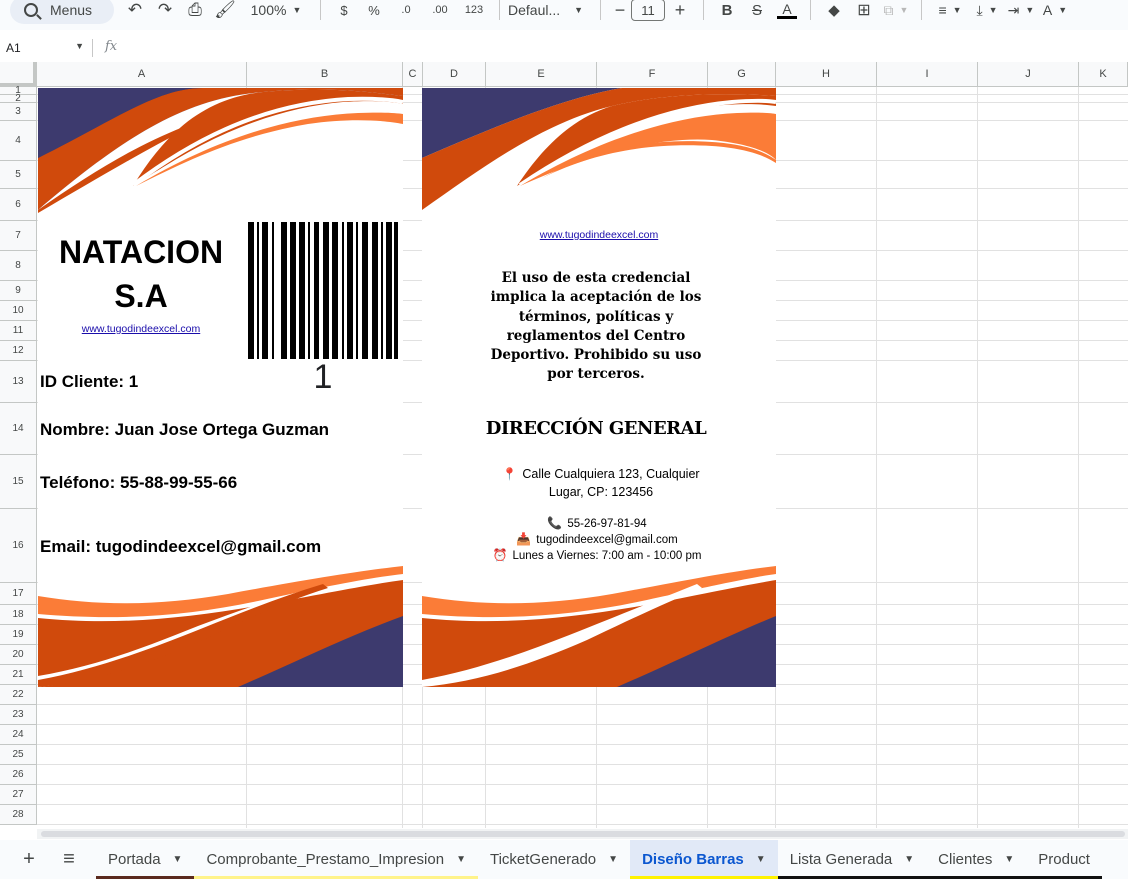 This screenshot has height=879, width=1128. I want to click on sheet-tab: Product, so click(1064, 859).